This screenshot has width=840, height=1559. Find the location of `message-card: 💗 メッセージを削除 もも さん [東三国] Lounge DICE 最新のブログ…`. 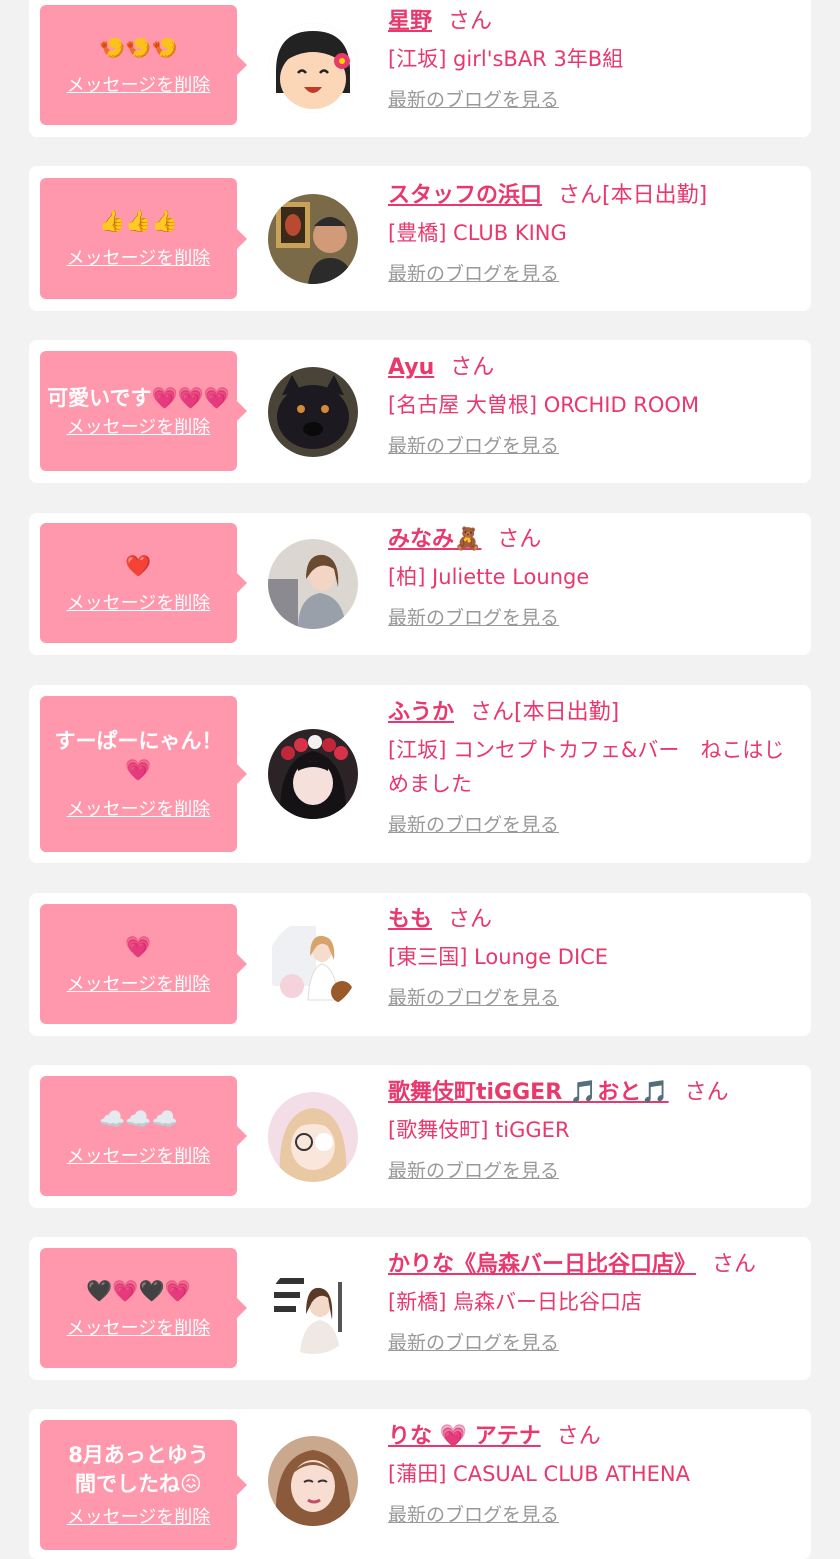

message-card: 💗 メッセージを削除 もも さん [東三国] Lounge DICE 最新のブログ… is located at coordinates (420, 964).